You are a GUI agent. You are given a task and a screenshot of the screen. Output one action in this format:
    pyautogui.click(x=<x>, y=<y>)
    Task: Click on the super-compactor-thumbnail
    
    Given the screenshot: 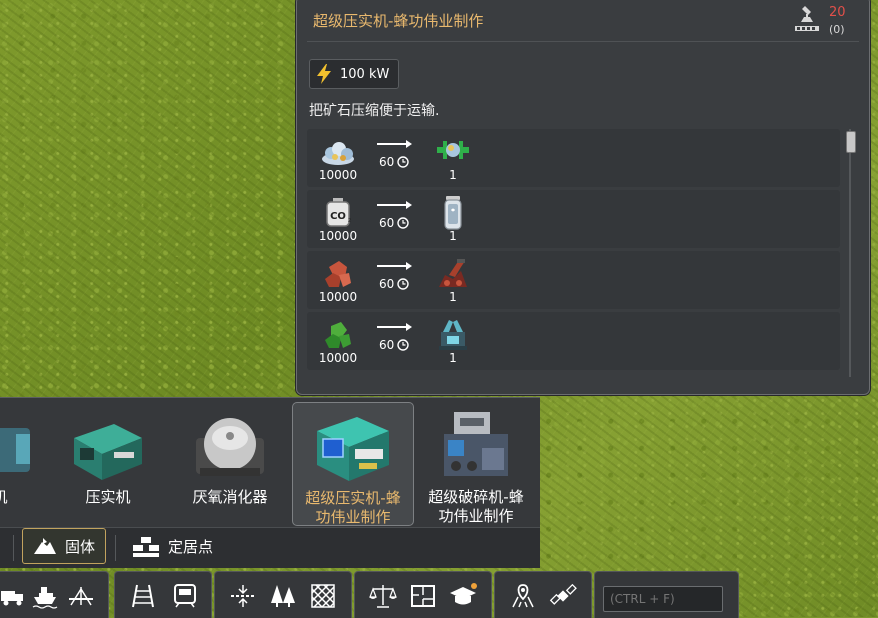 What is the action you would take?
    pyautogui.click(x=353, y=449)
    